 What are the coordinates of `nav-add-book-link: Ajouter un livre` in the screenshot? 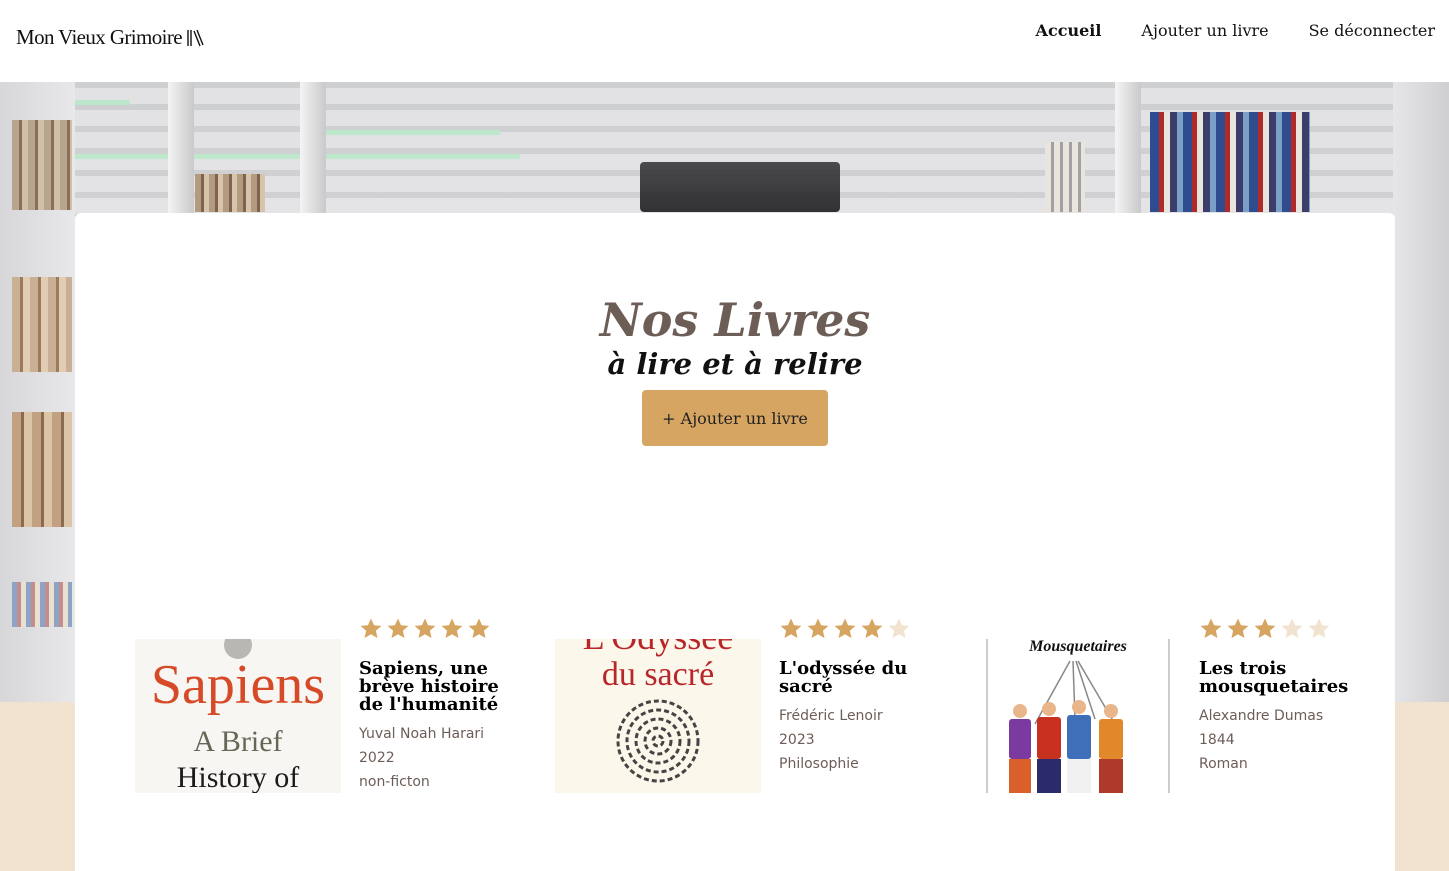 It's located at (1204, 30).